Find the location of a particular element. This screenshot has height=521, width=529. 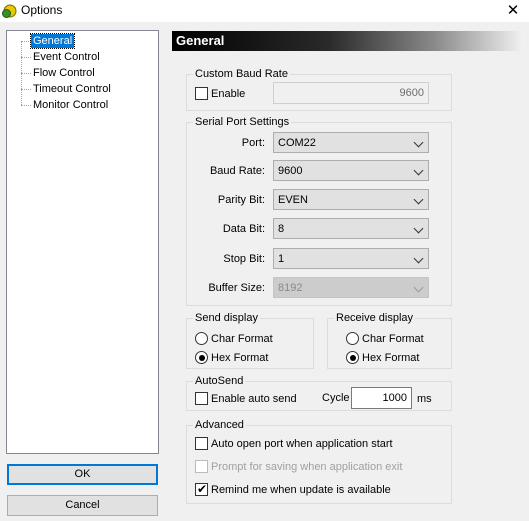

parity-bit-label: Parity Bit: is located at coordinates (241, 200).